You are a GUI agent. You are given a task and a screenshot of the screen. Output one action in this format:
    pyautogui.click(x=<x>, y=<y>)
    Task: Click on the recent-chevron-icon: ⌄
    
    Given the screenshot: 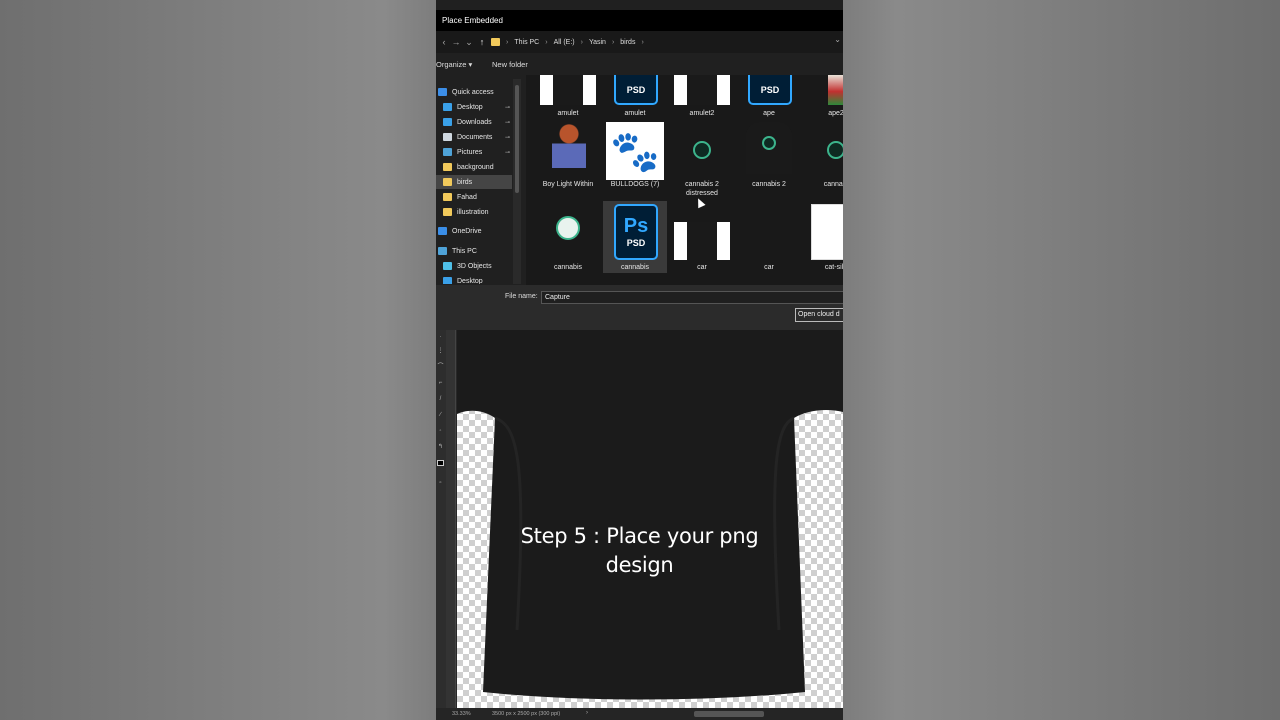 What is the action you would take?
    pyautogui.click(x=469, y=42)
    